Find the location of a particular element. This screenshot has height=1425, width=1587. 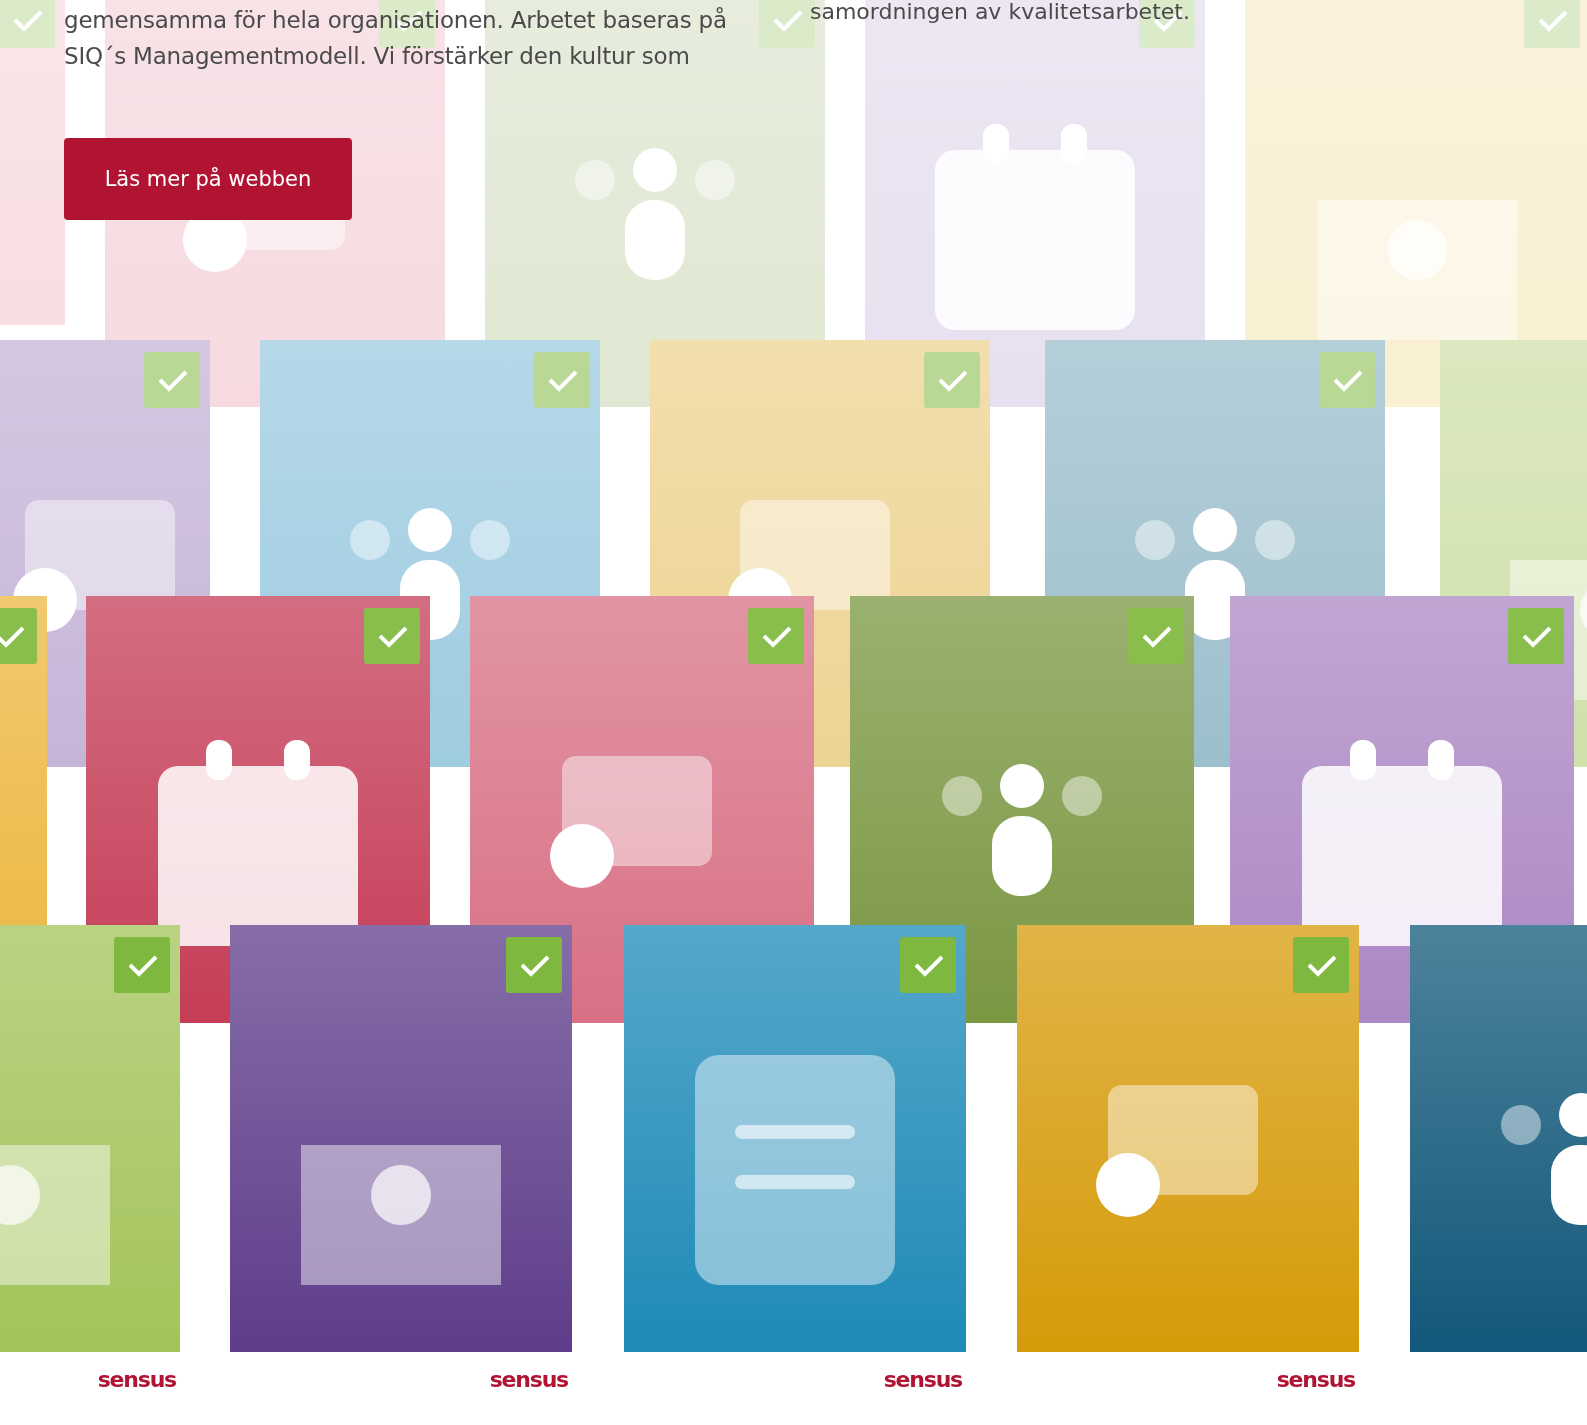

body-text: samordningen av kvalitetsarbetet. is located at coordinates (1000, 12).